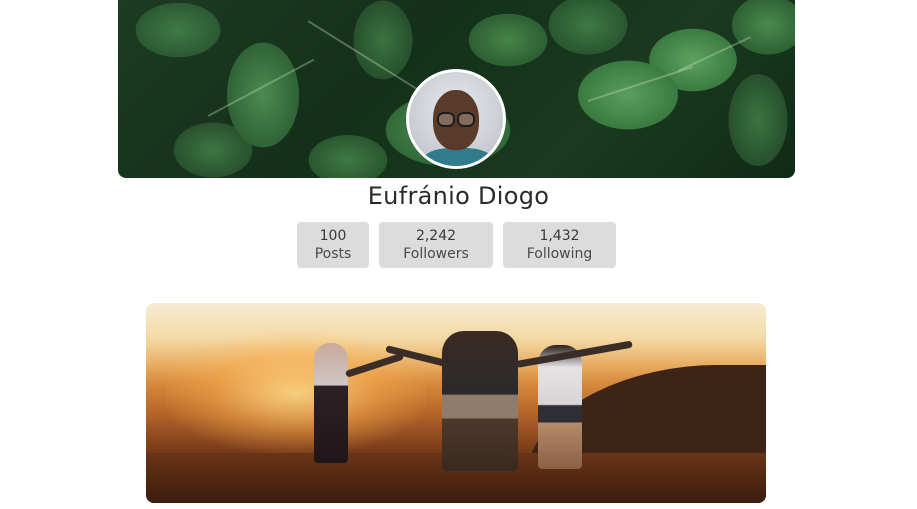  What do you see at coordinates (436, 254) in the screenshot?
I see `stat-followers-label: Followers` at bounding box center [436, 254].